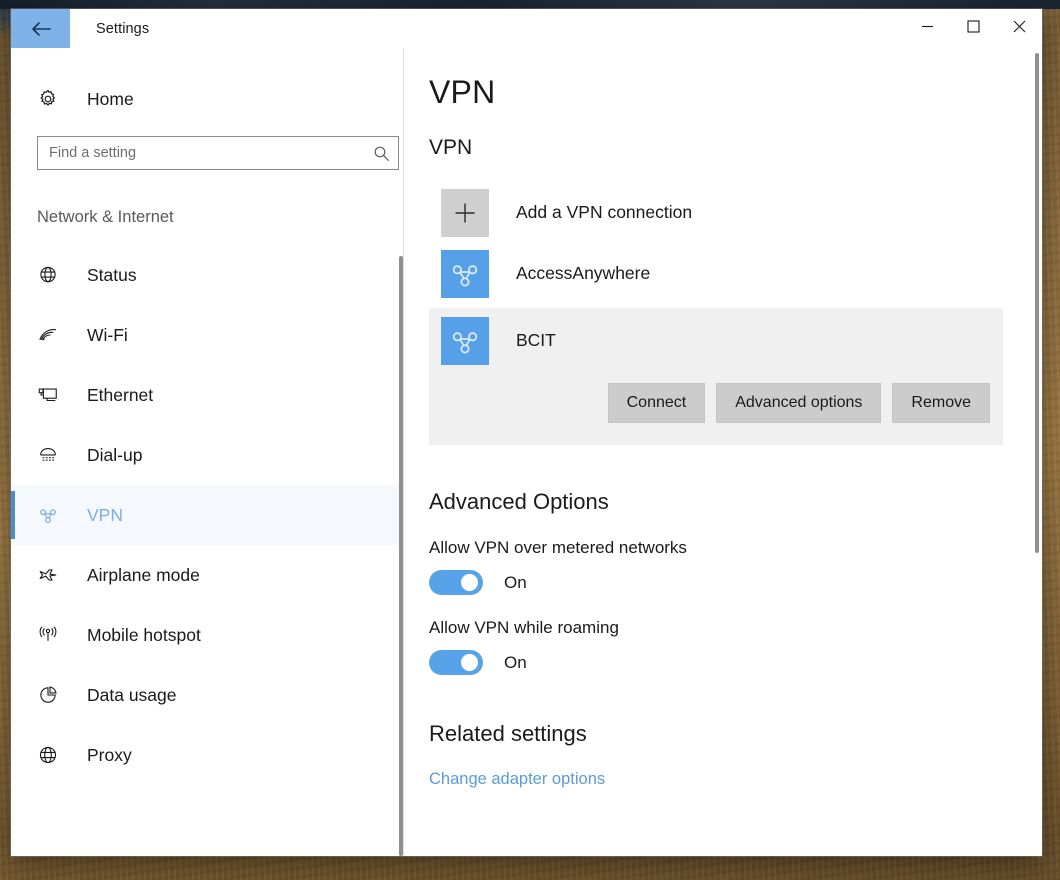 This screenshot has width=1060, height=880. I want to click on search-icon, so click(381, 153).